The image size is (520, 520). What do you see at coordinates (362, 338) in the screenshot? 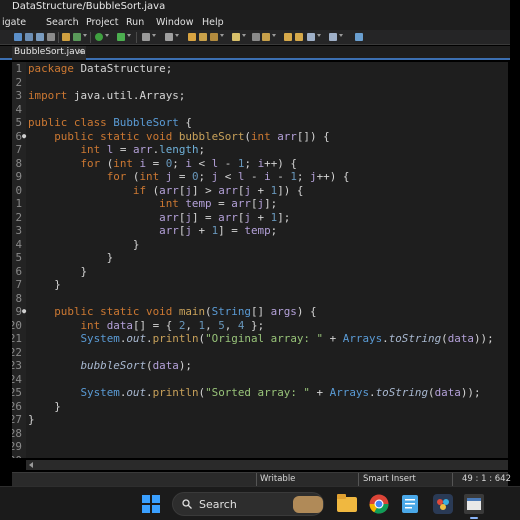
I see `code-token: Arrays` at bounding box center [362, 338].